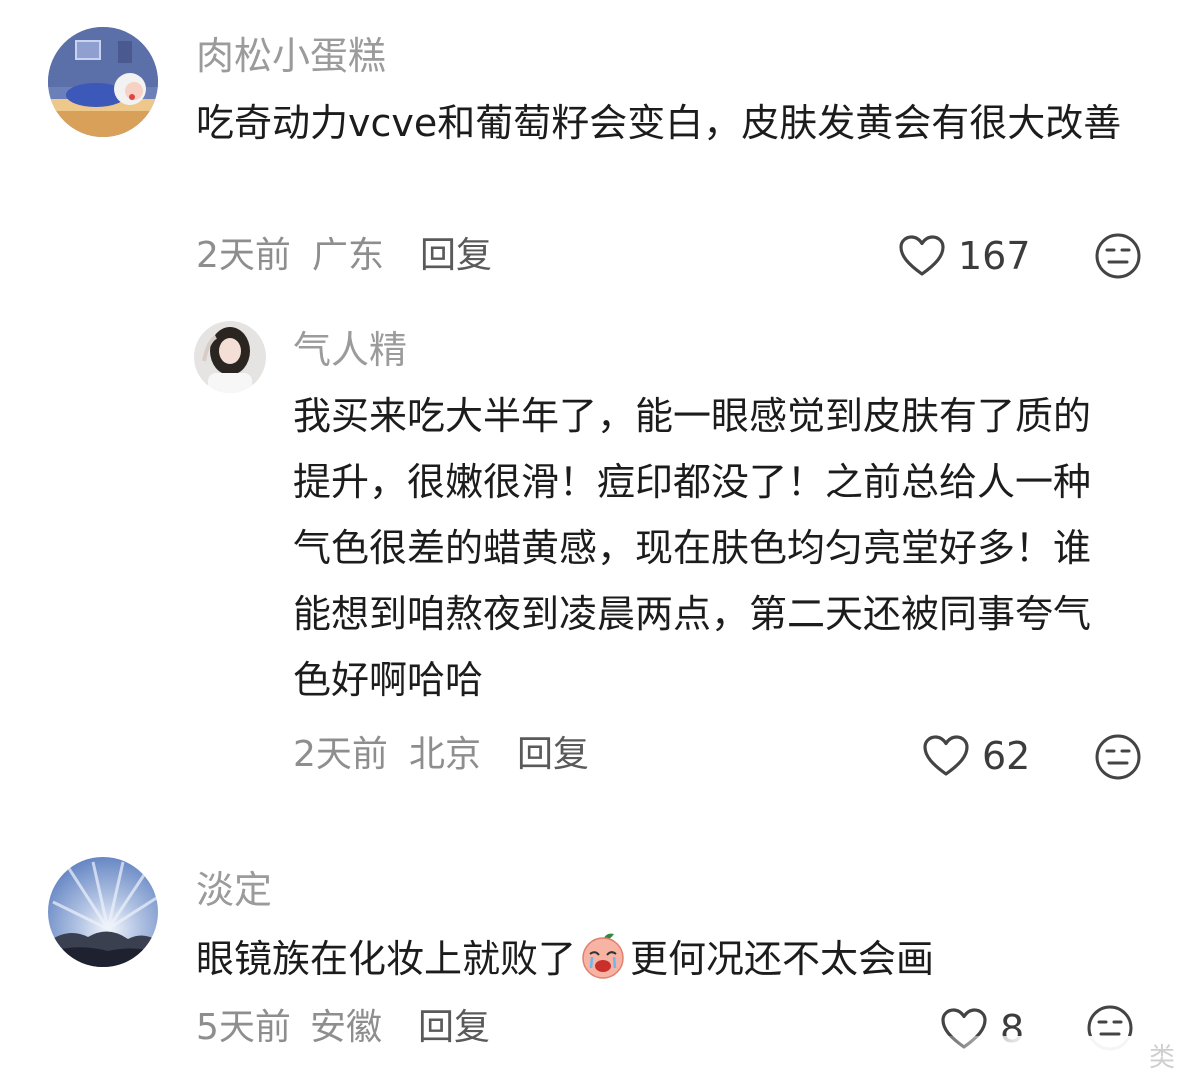  What do you see at coordinates (603, 955) in the screenshot?
I see `crying-peach-emoji-icon` at bounding box center [603, 955].